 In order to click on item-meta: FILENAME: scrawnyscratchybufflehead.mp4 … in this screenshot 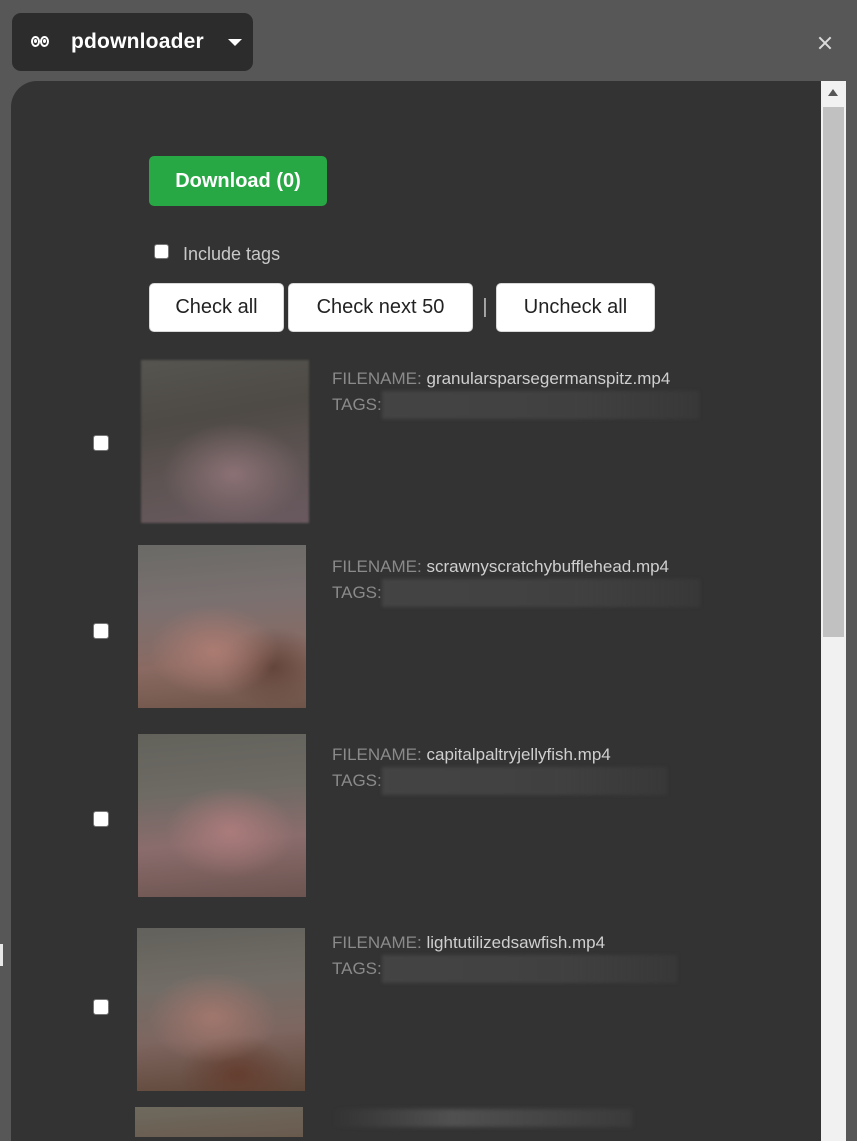, I will do `click(516, 581)`.